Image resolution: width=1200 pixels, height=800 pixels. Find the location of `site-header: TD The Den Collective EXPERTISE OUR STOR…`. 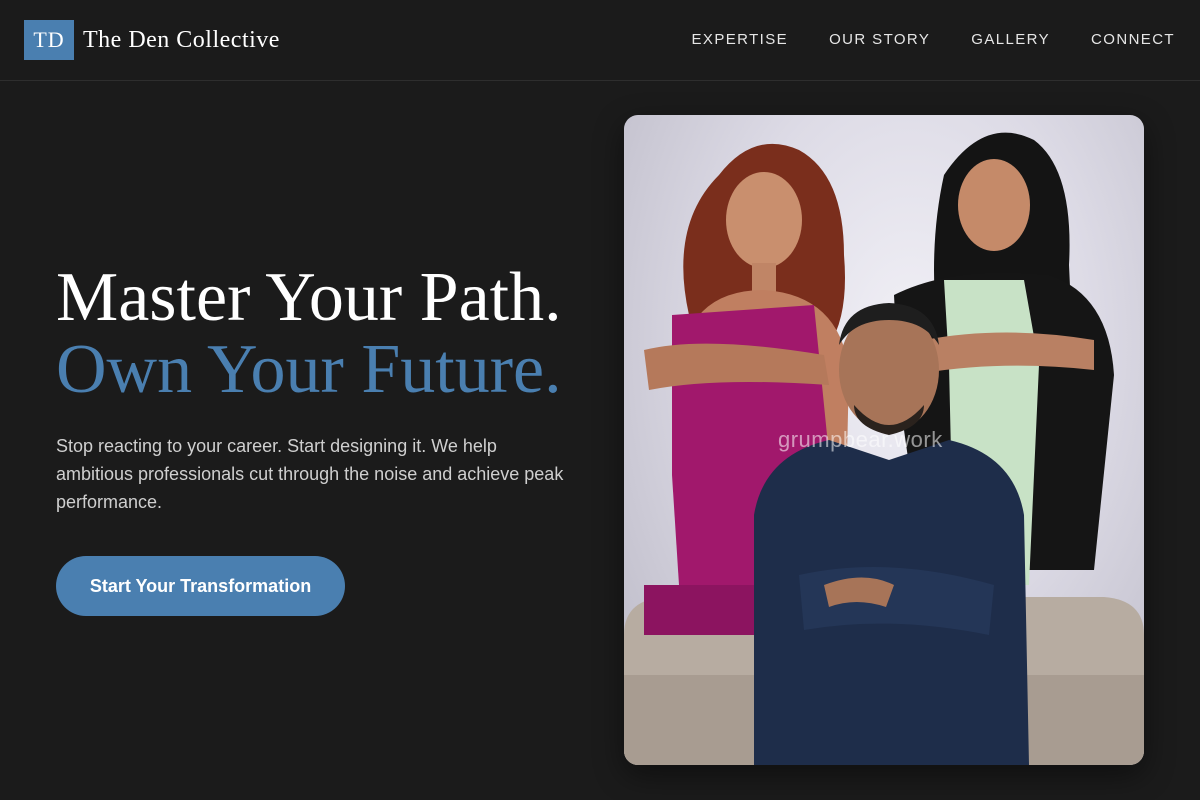

site-header: TD The Den Collective EXPERTISE OUR STOR… is located at coordinates (600, 40).